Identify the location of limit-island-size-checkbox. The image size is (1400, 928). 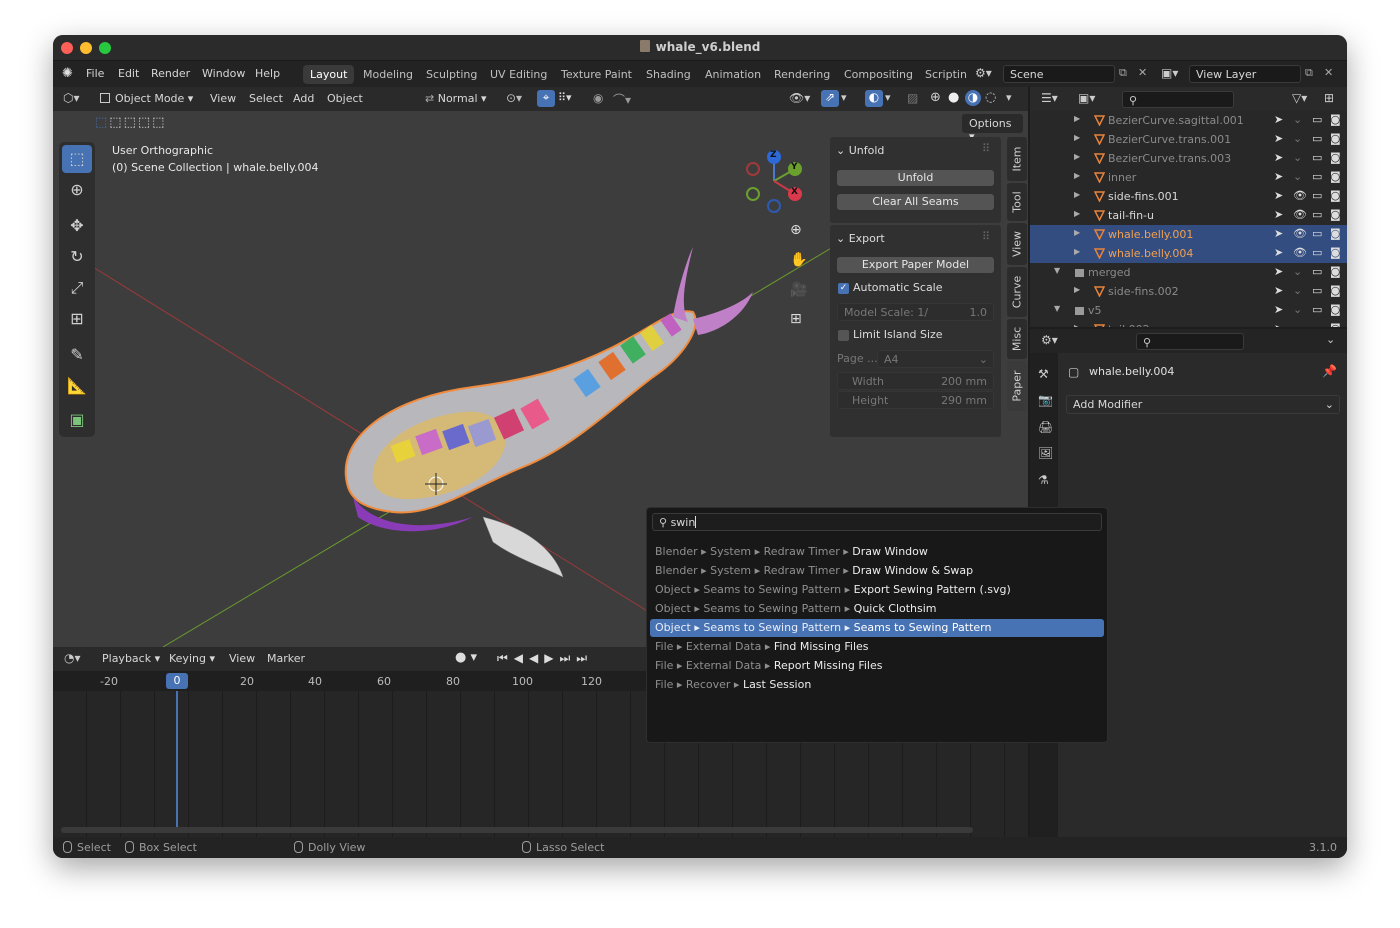
(843, 335).